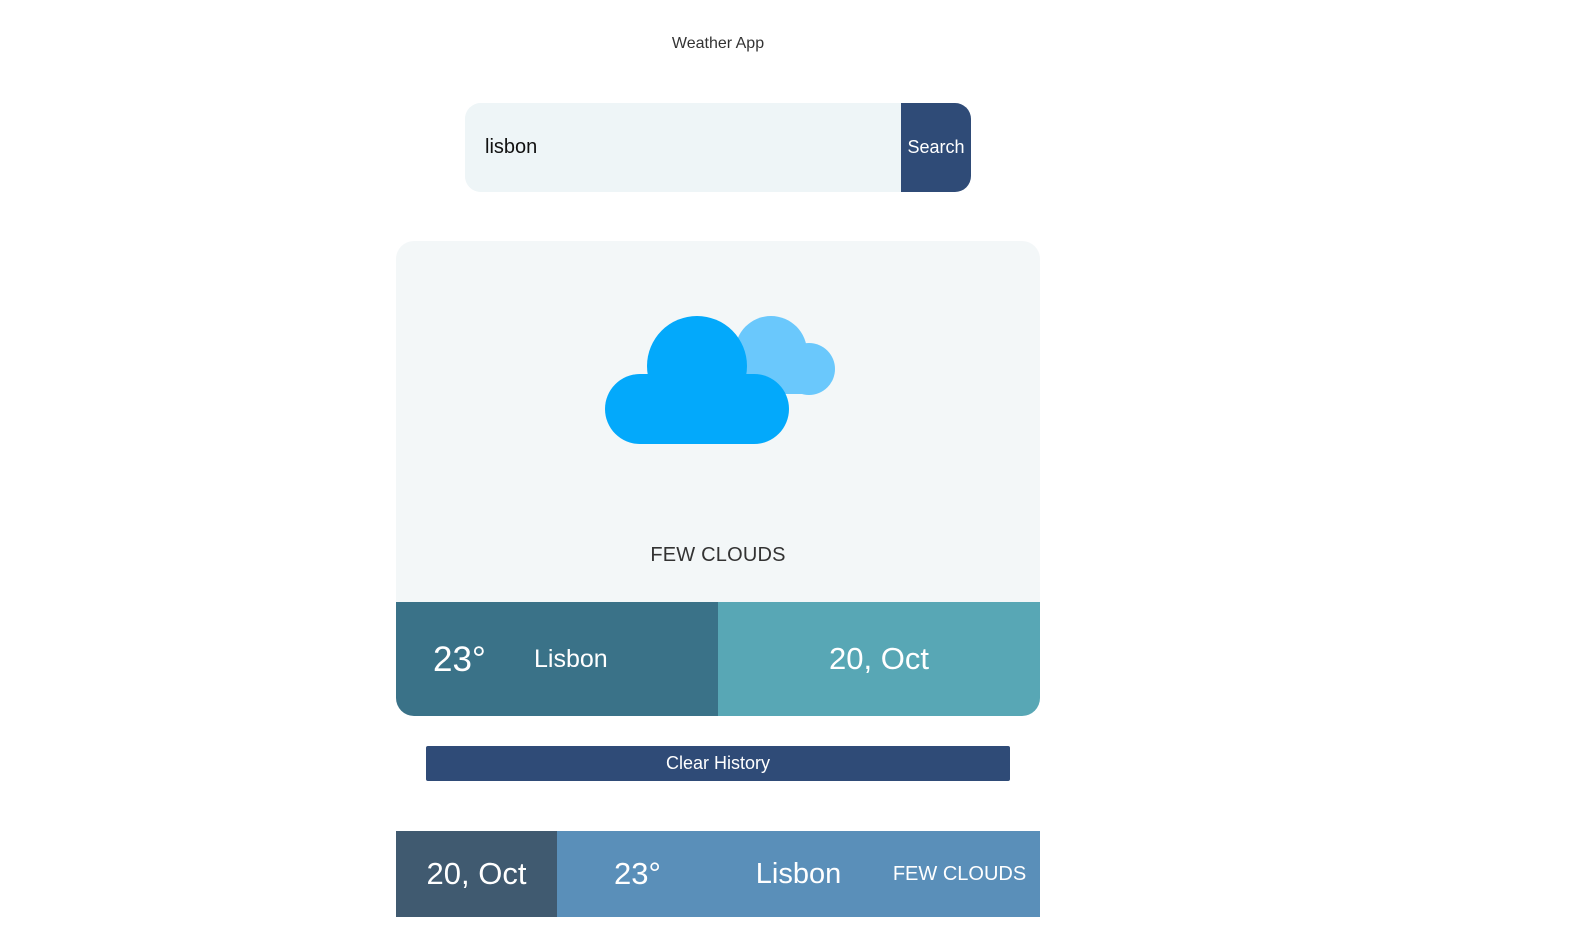 The image size is (1583, 935). I want to click on search-input, so click(683, 147).